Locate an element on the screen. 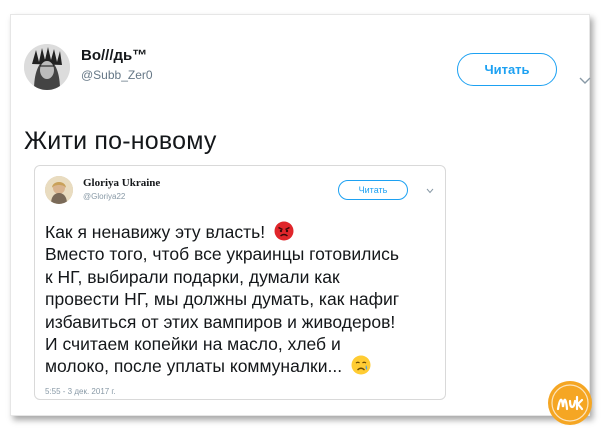  angry-face-emoji is located at coordinates (284, 231).